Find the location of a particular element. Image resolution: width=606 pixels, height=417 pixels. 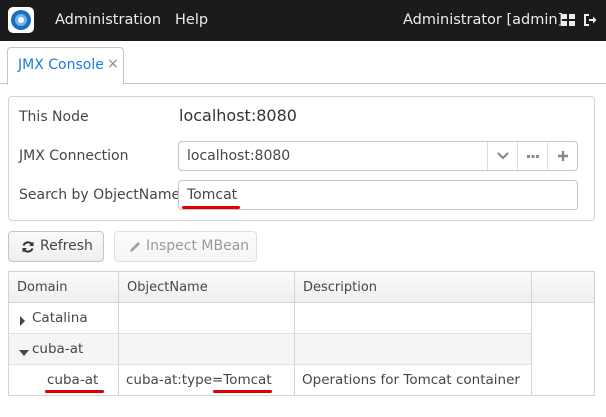

search-objectname-value: Tomcat is located at coordinates (212, 195).